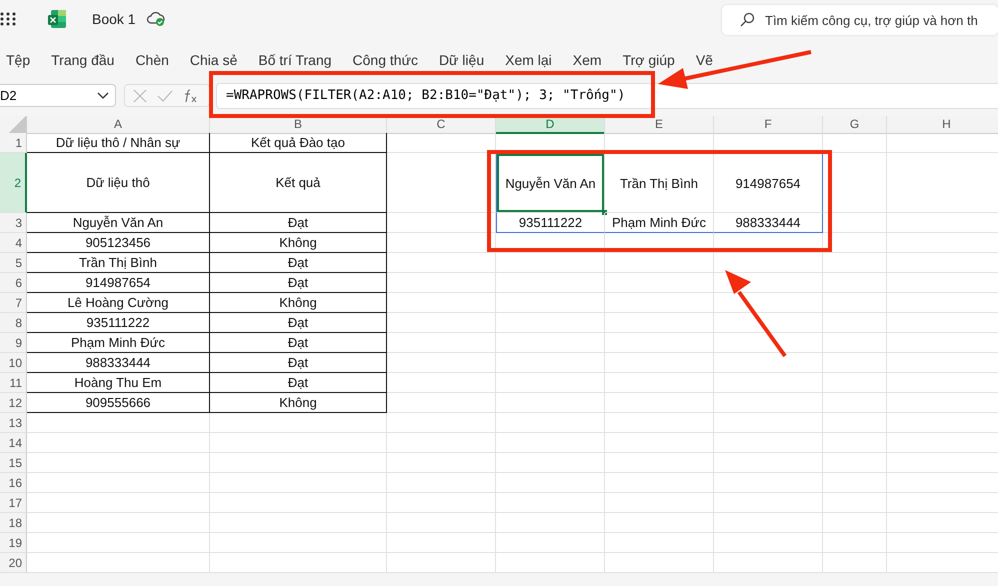 The width and height of the screenshot is (998, 586). What do you see at coordinates (13, 523) in the screenshot?
I see `row-header: 18` at bounding box center [13, 523].